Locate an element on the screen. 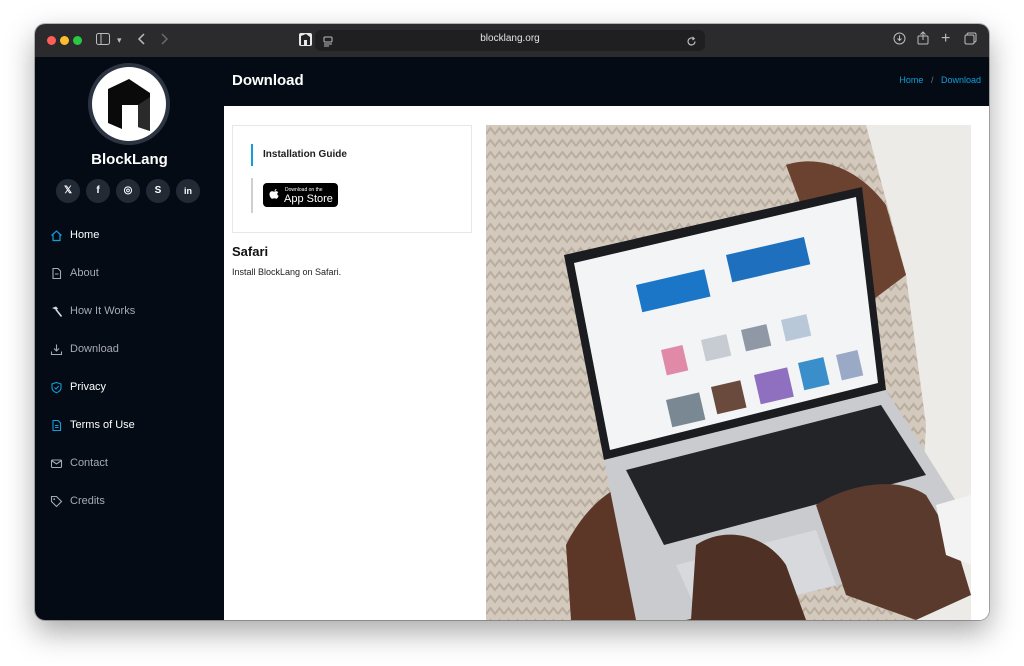 The height and width of the screenshot is (666, 1024). app-store-badge: Download on the App Store is located at coordinates (300, 195).